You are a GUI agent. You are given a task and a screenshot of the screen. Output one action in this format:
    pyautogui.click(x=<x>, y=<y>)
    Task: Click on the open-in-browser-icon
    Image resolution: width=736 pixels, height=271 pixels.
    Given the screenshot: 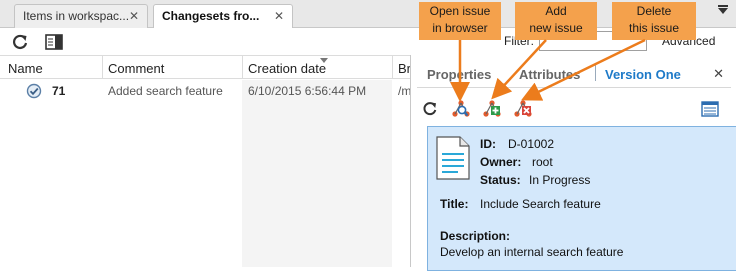 What is the action you would take?
    pyautogui.click(x=461, y=109)
    